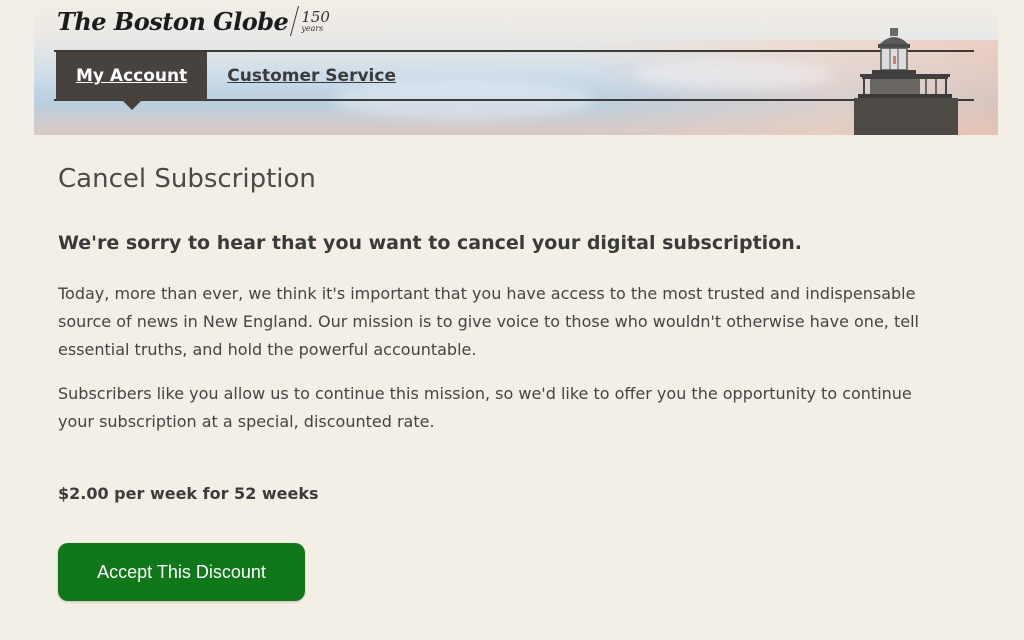  What do you see at coordinates (311, 76) in the screenshot?
I see `nav-tab-customer-service: Customer Service` at bounding box center [311, 76].